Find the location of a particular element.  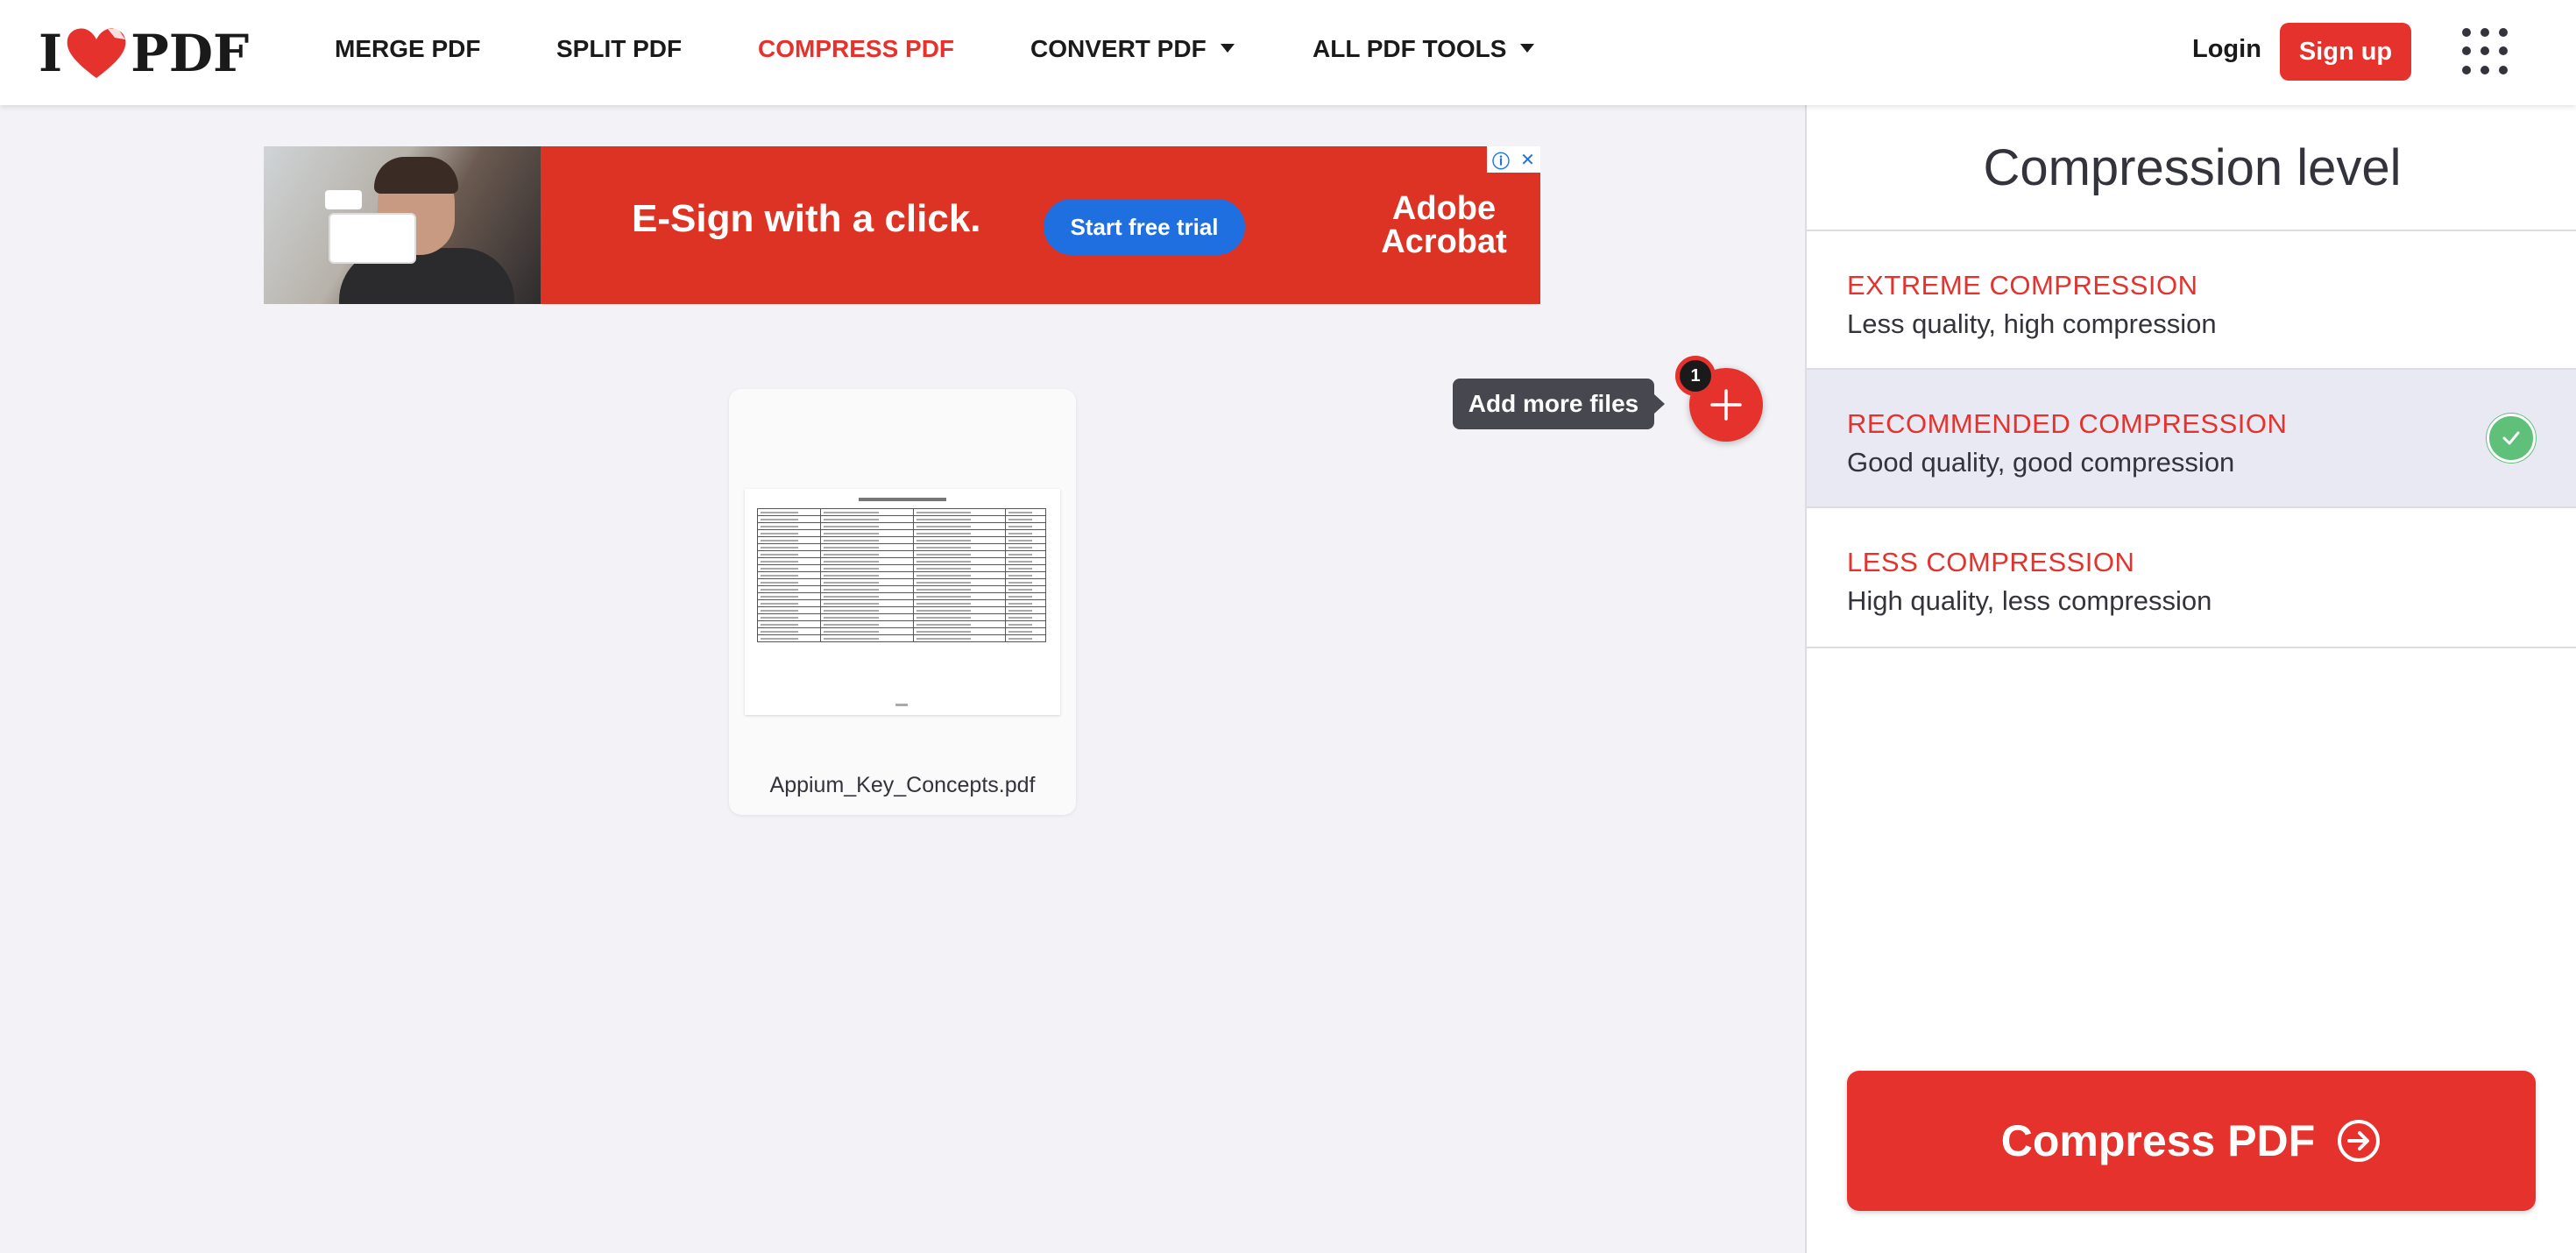

pdf-thumbnail is located at coordinates (902, 602).